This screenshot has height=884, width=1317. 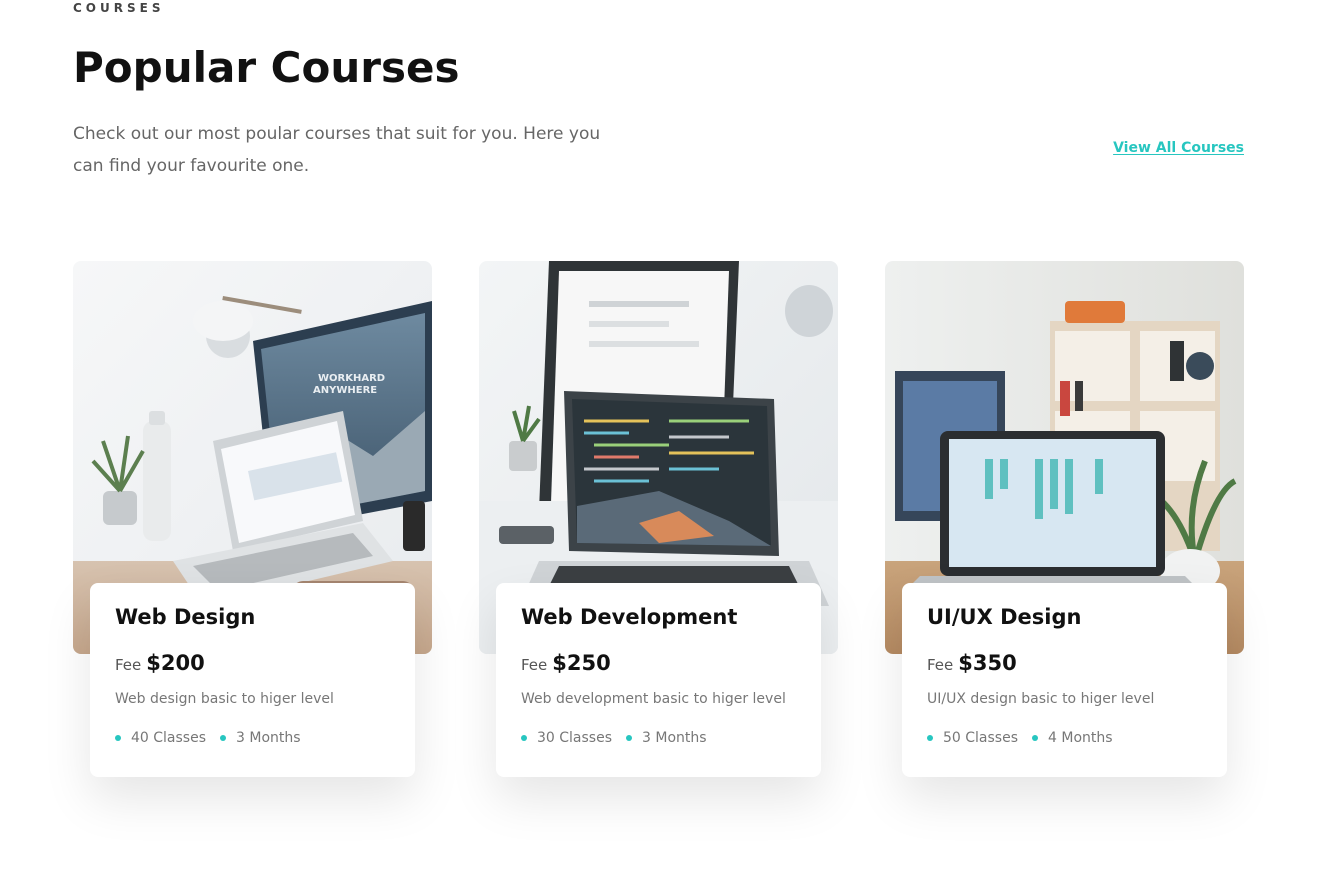 What do you see at coordinates (185, 617) in the screenshot?
I see `course-title: Web Design` at bounding box center [185, 617].